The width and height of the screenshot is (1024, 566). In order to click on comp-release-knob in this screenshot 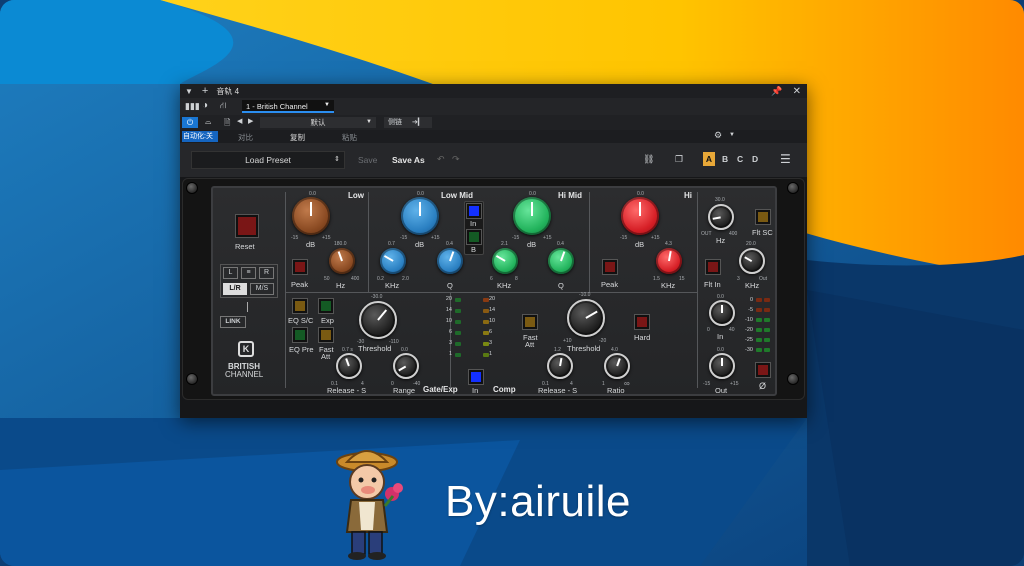, I will do `click(560, 366)`.